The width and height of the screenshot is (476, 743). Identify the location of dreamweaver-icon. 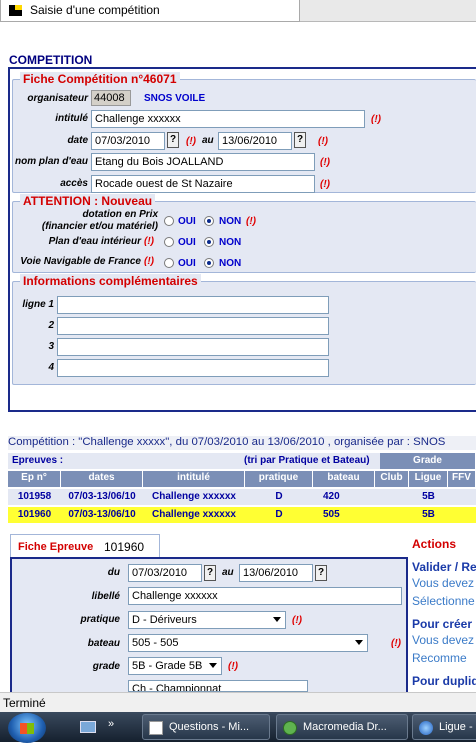
(290, 728).